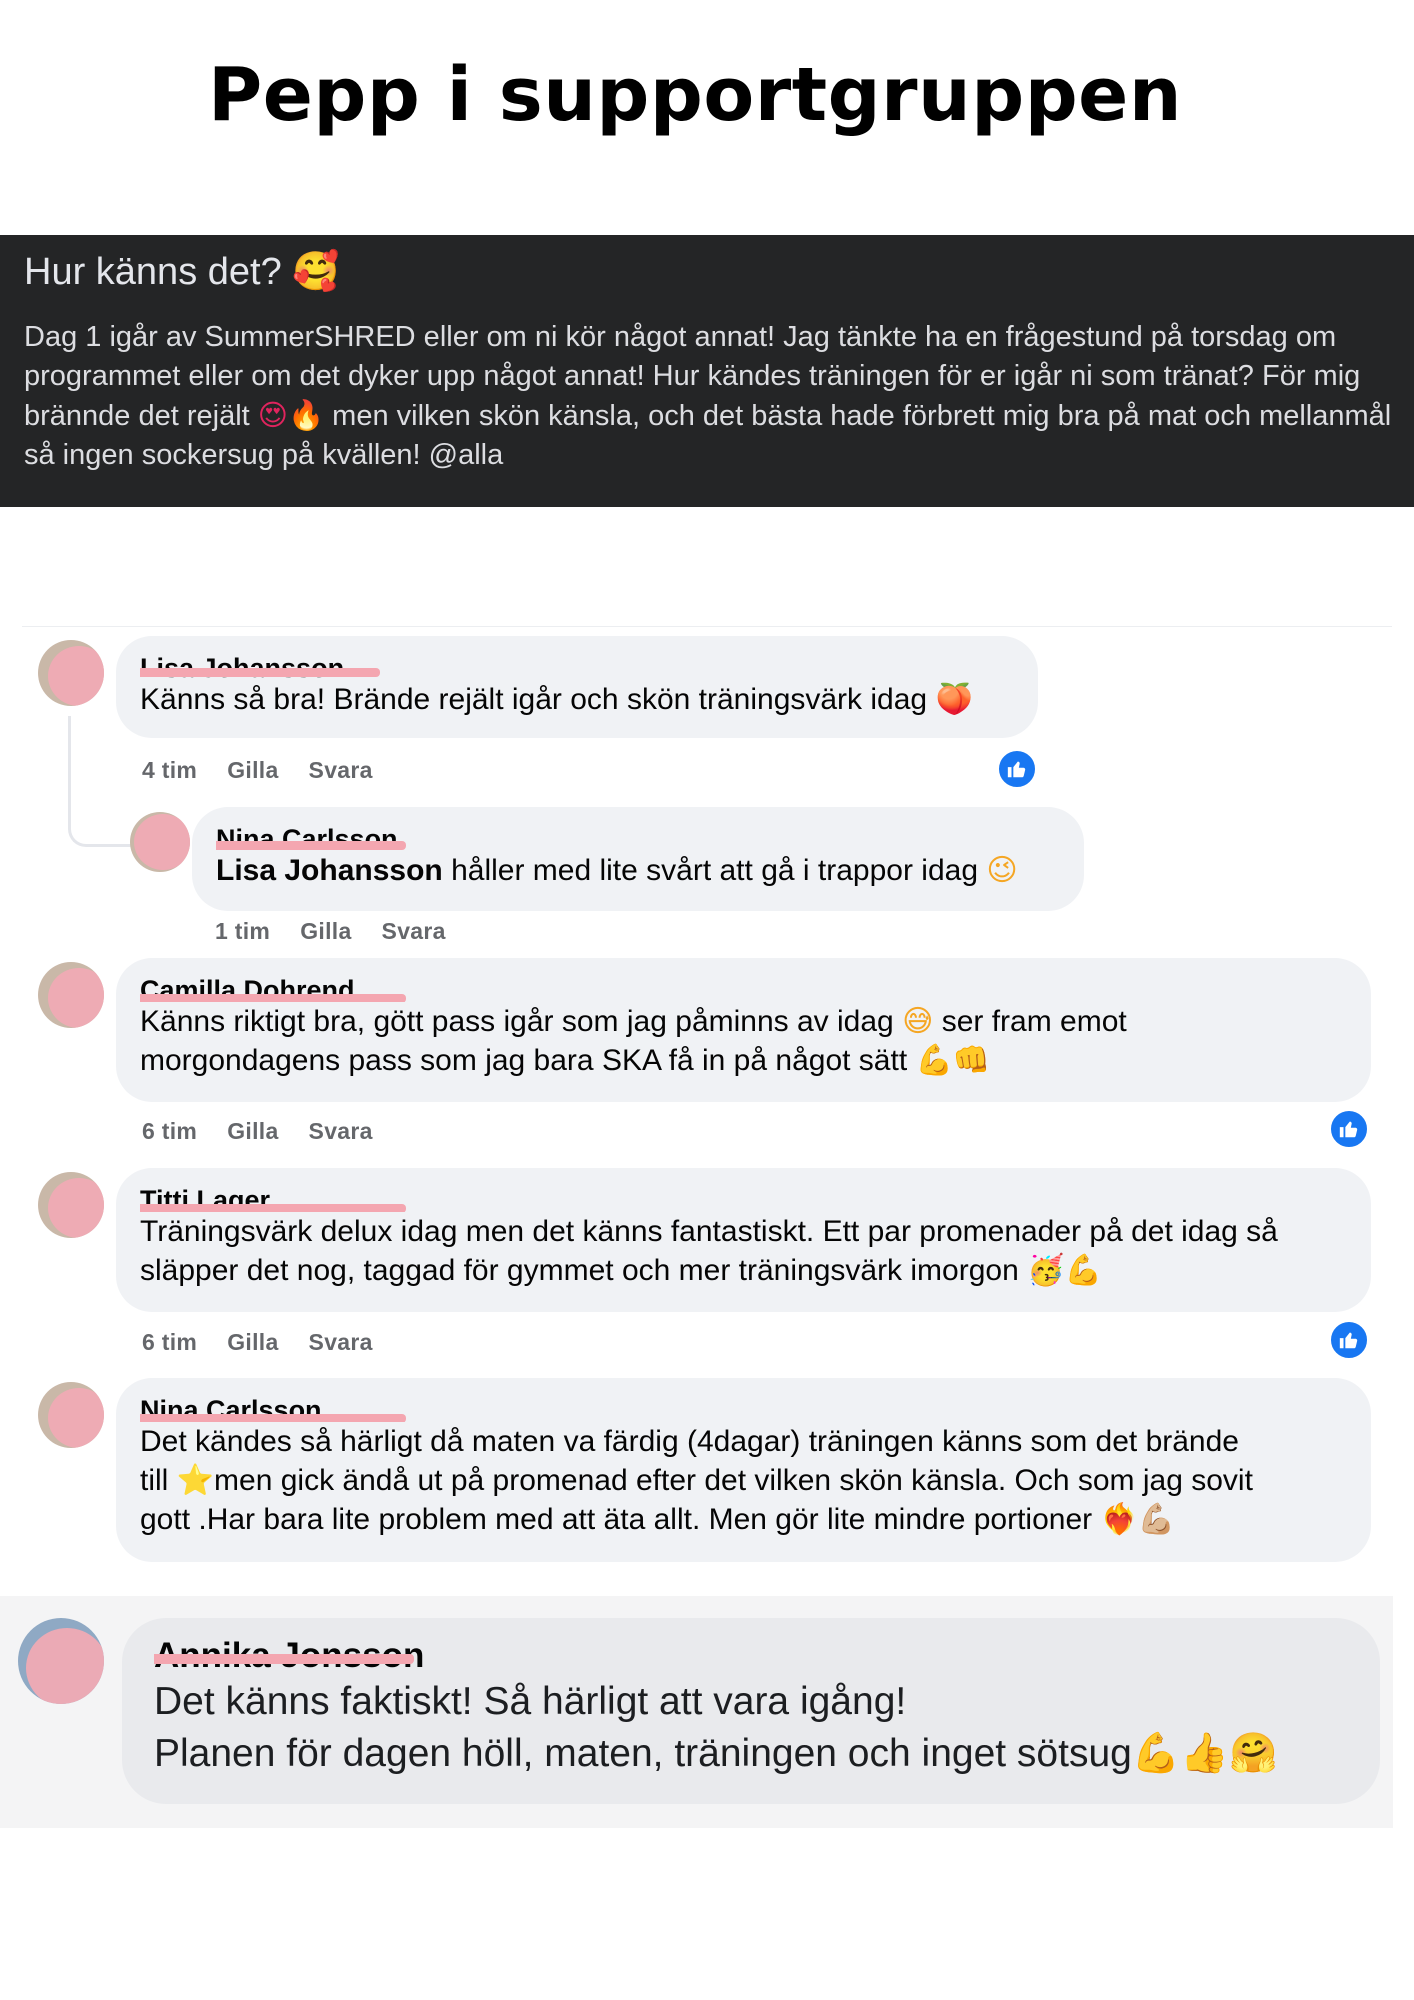  What do you see at coordinates (954, 699) in the screenshot?
I see `peach-emoji-icon: 🍑` at bounding box center [954, 699].